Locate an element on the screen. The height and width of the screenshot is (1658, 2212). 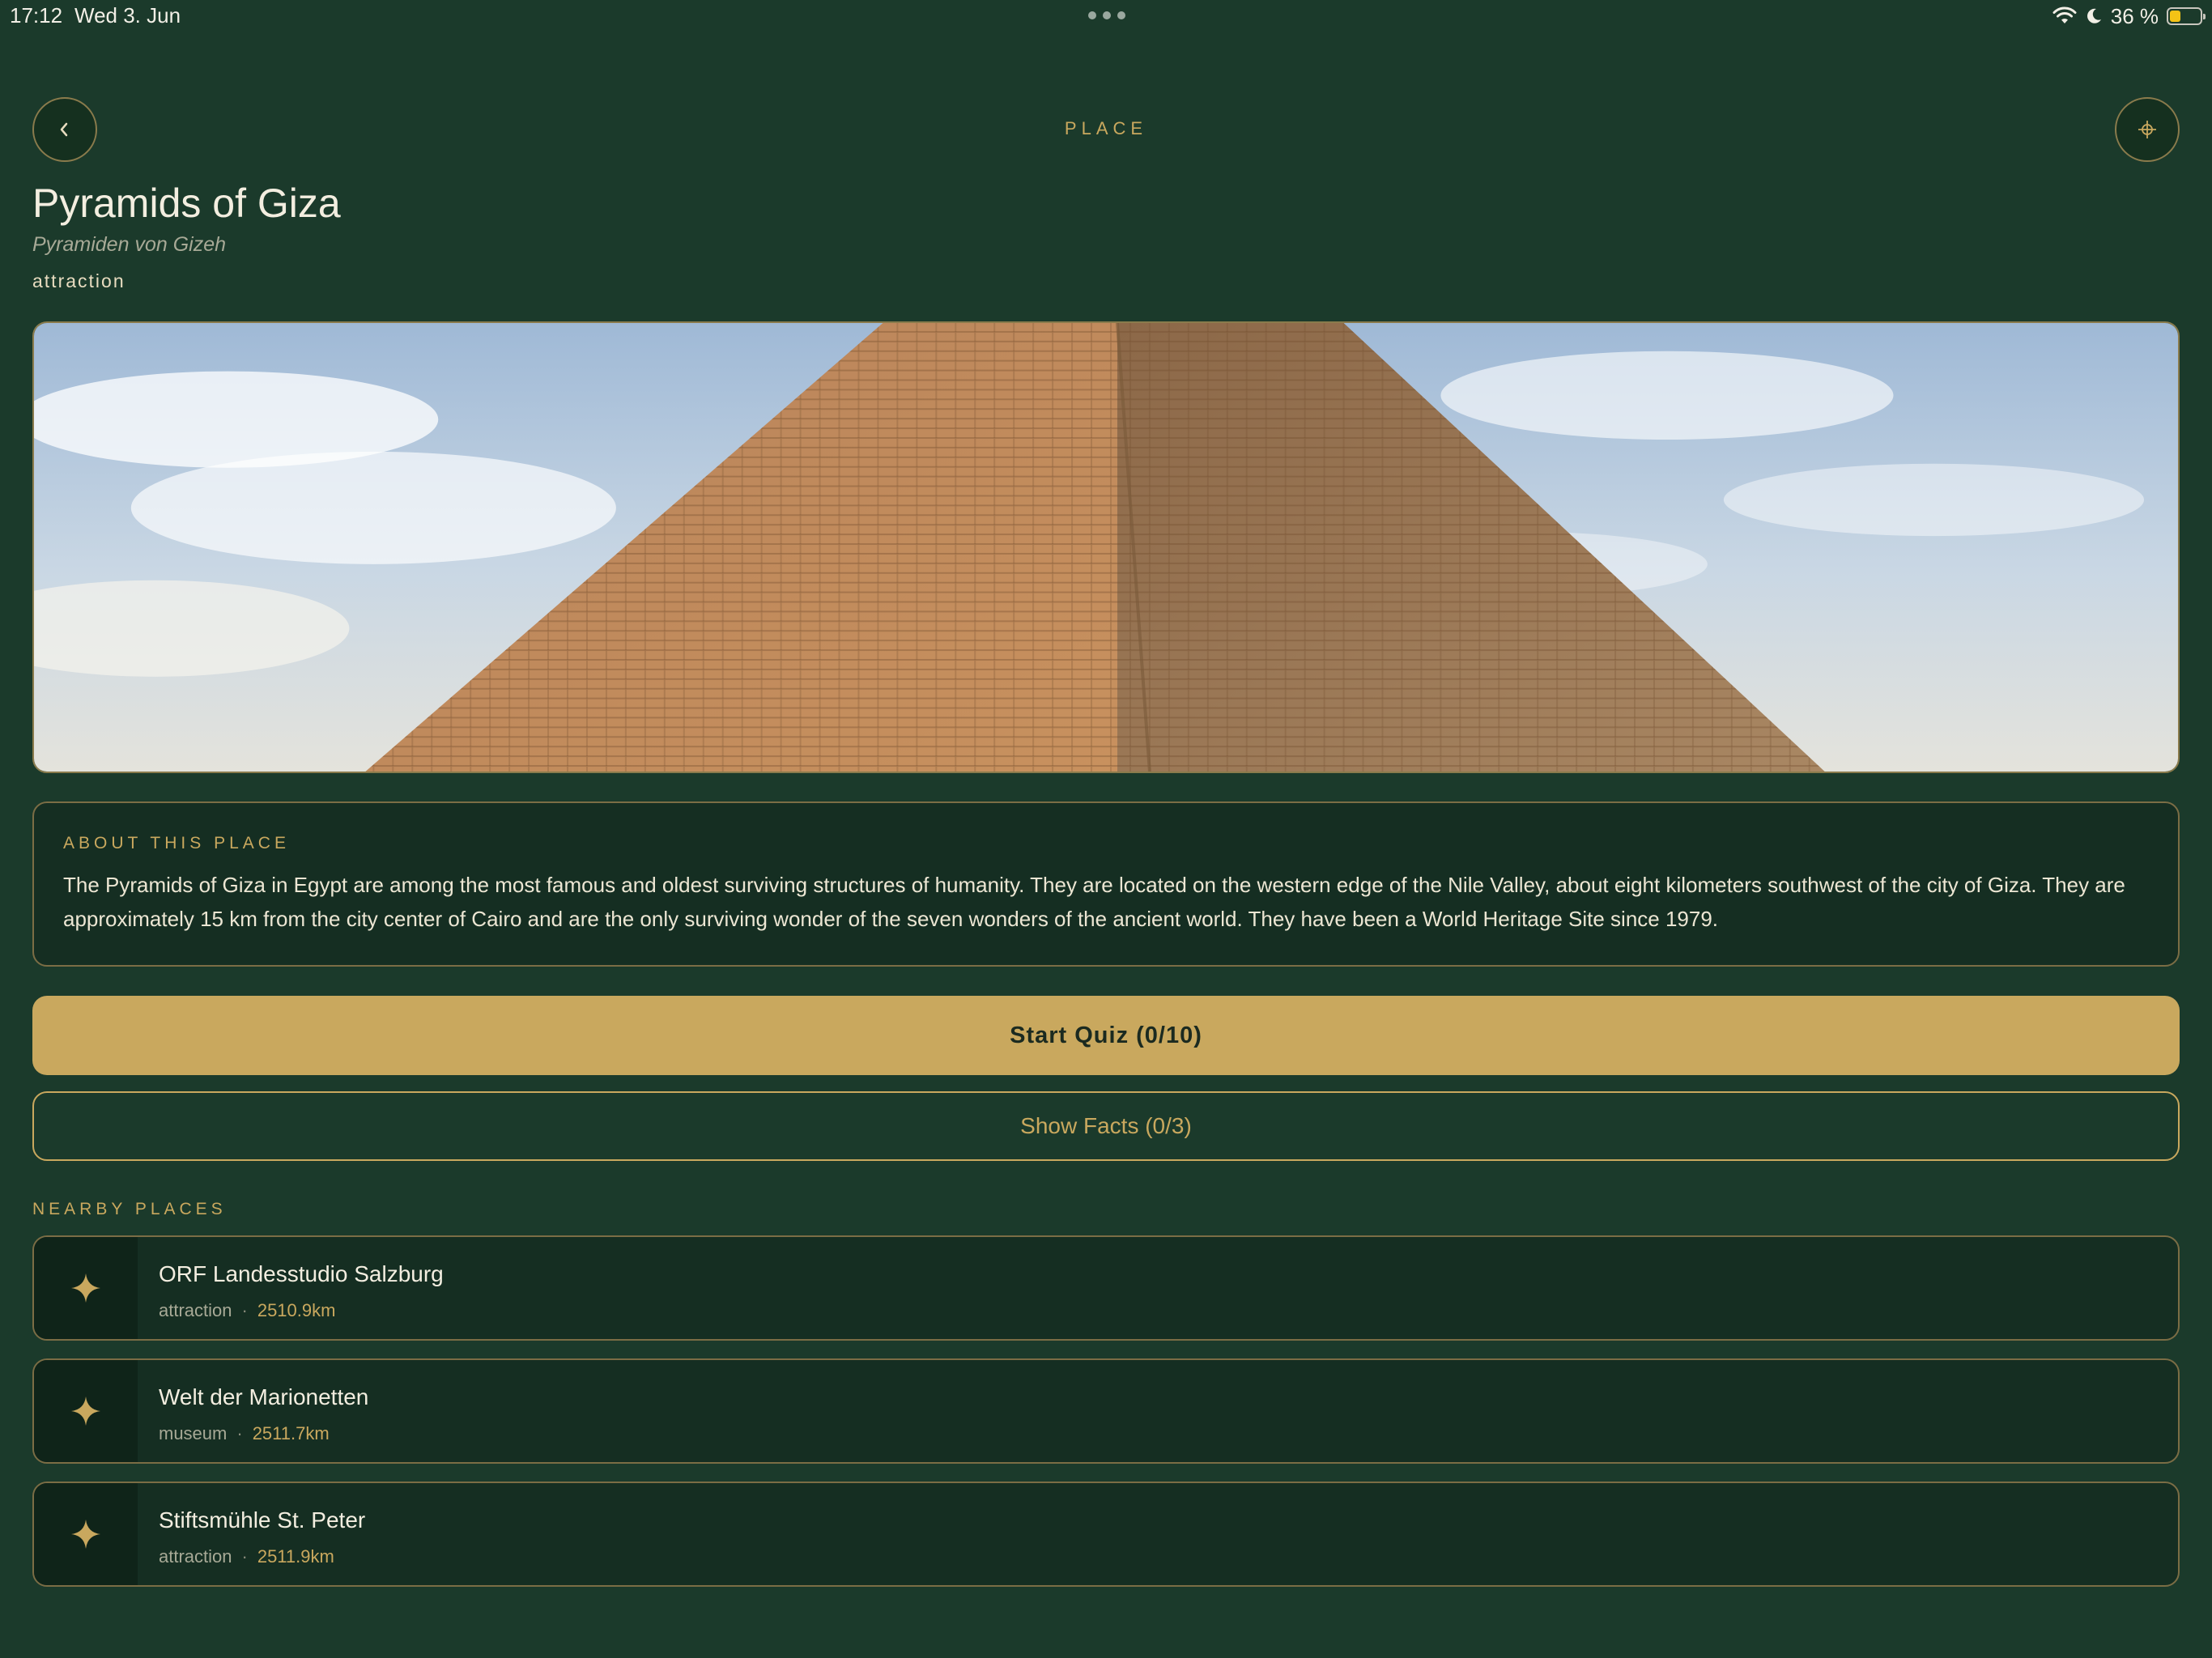
nearby-place-category: museum is located at coordinates (194, 1433).